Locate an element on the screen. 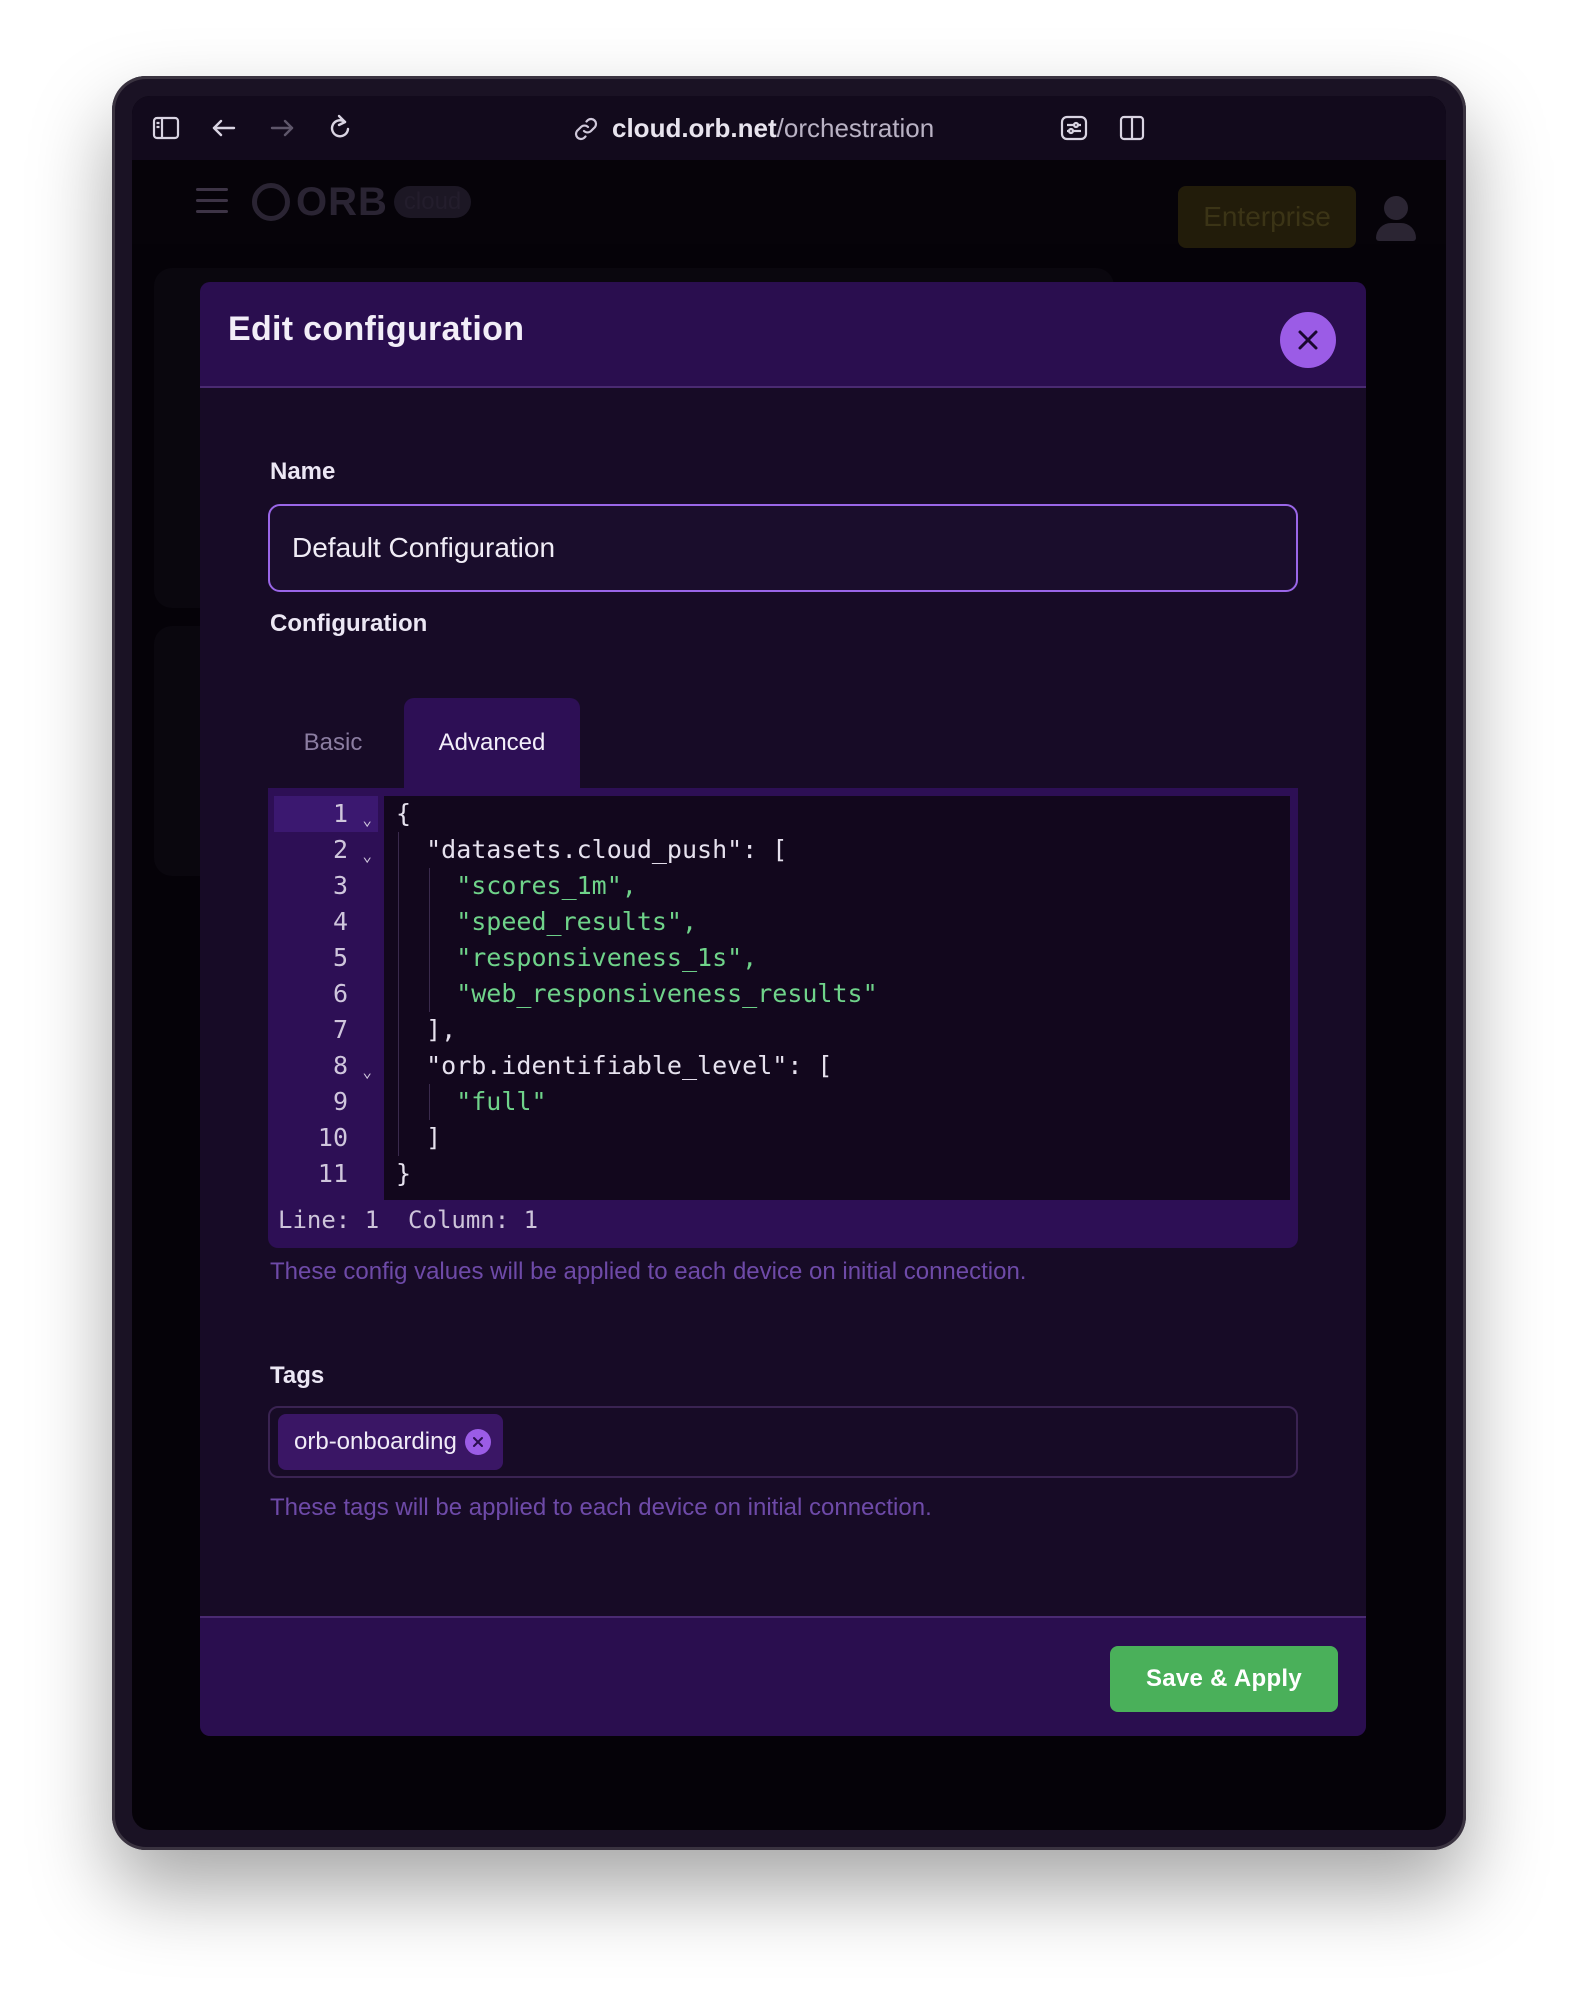 The width and height of the screenshot is (1578, 1998). gutter-line: 2 ⌄ is located at coordinates (326, 850).